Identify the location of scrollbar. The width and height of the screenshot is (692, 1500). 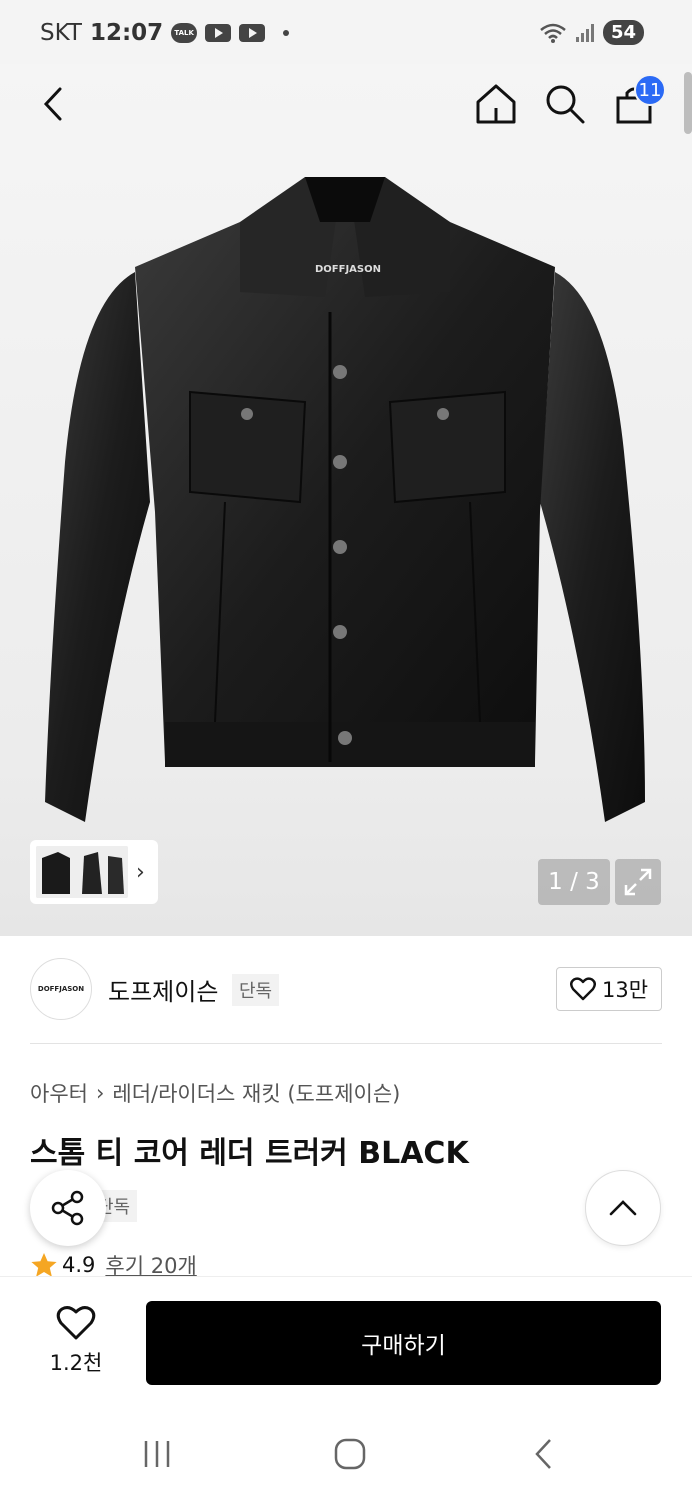
(688, 103).